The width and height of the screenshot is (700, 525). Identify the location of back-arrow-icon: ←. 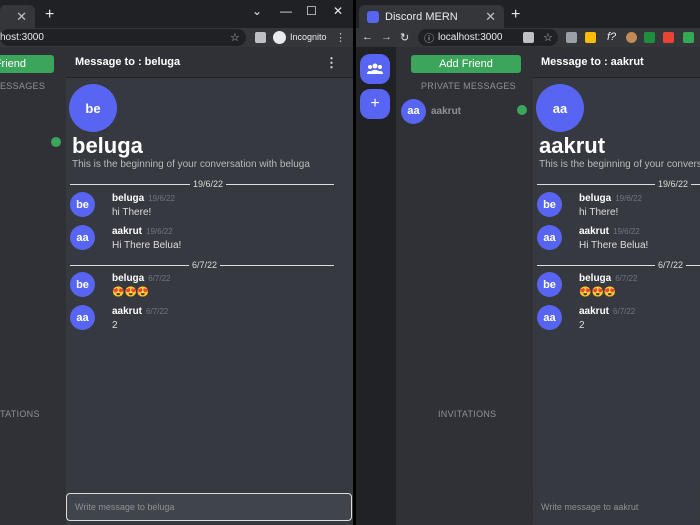
(367, 37).